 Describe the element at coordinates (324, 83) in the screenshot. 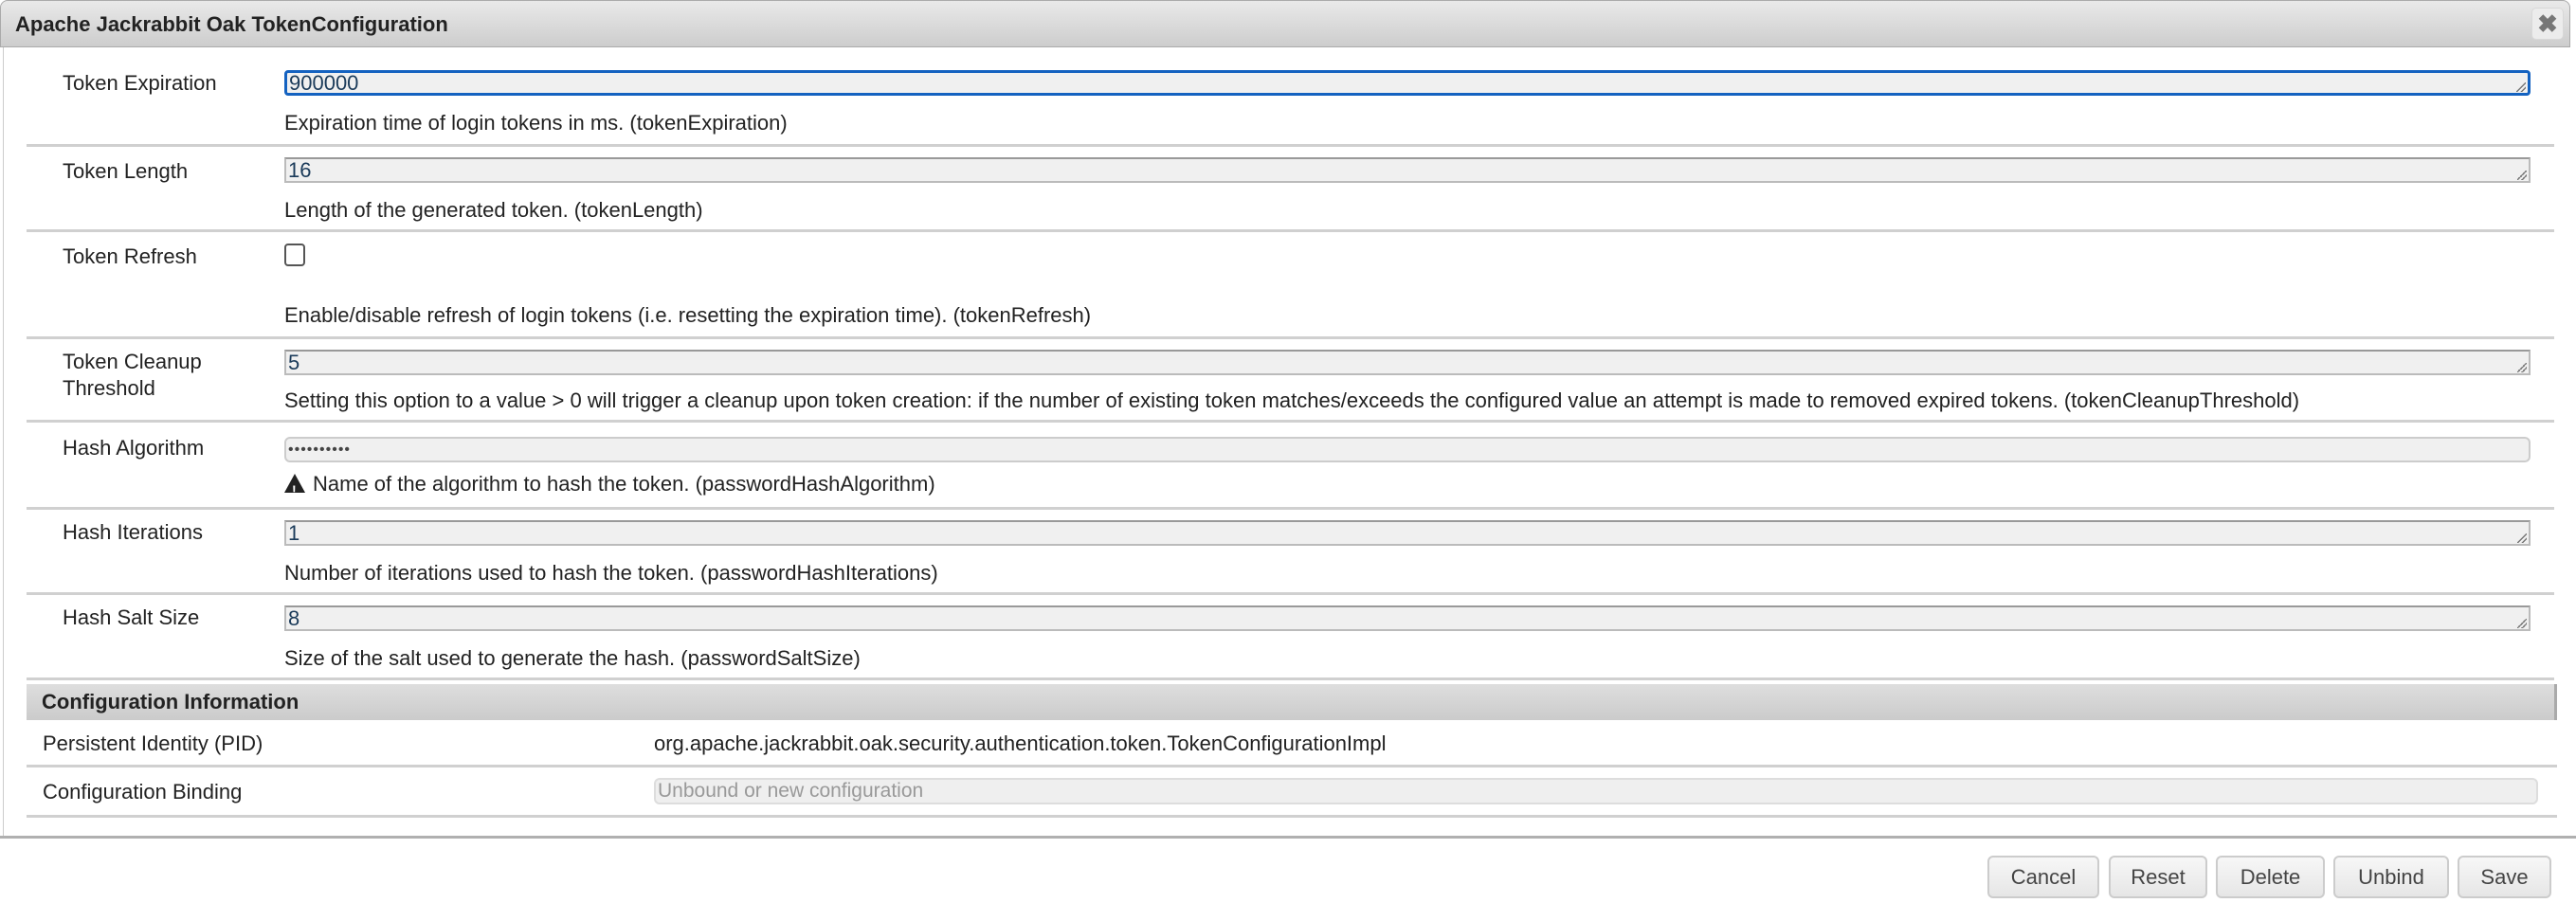

I see `field-value: 900000` at that location.